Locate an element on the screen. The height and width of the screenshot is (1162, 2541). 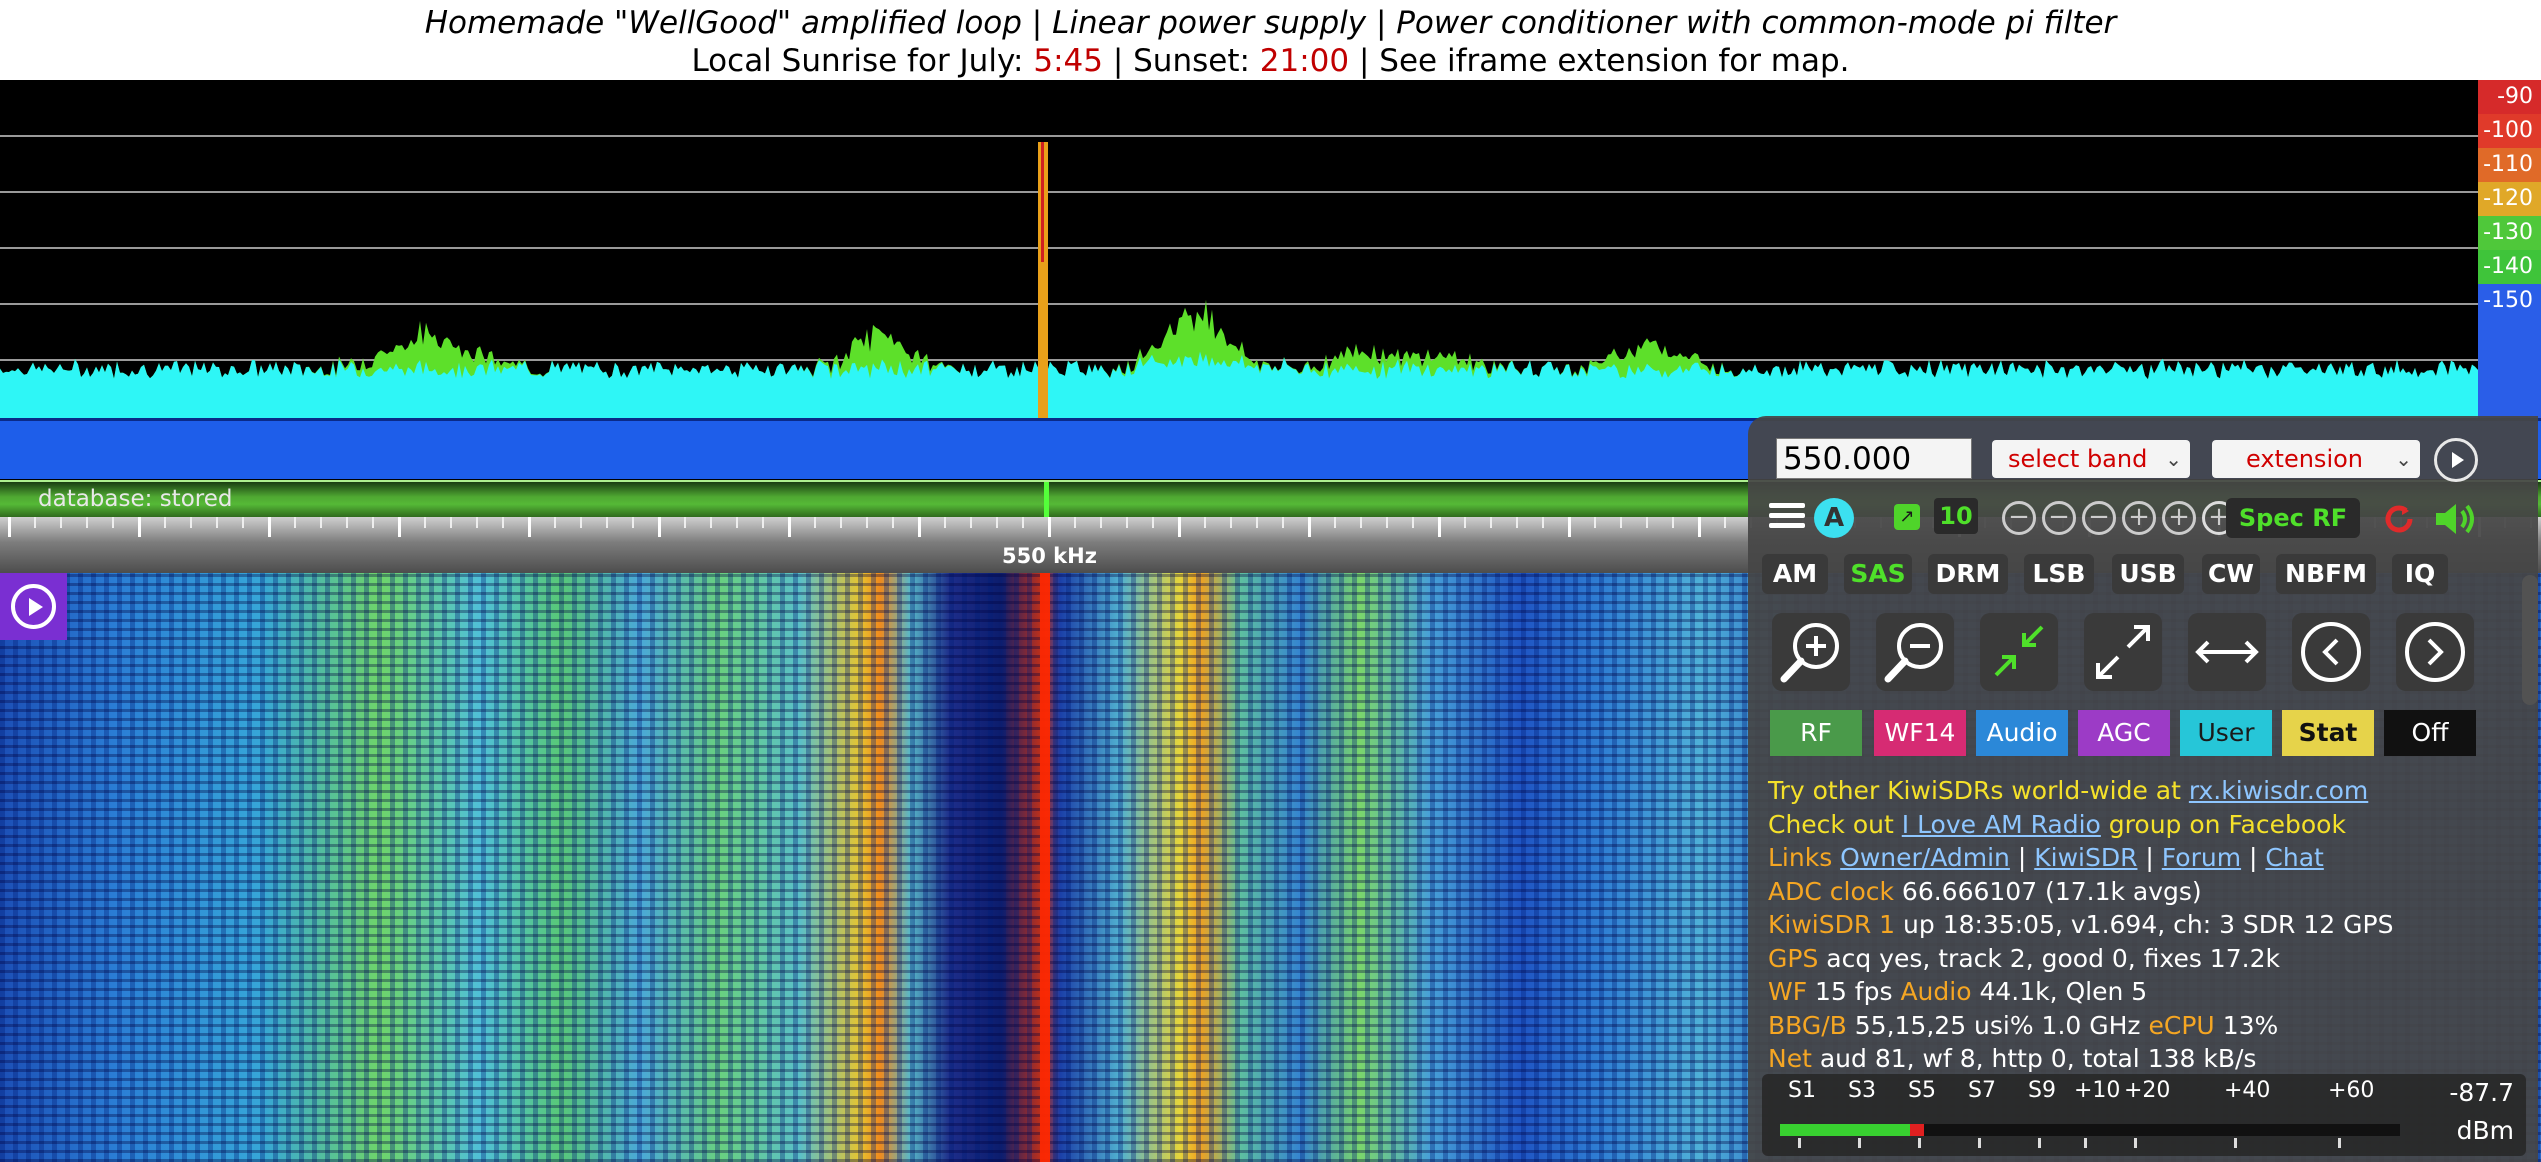
mode-drm: DRM is located at coordinates (1968, 574).